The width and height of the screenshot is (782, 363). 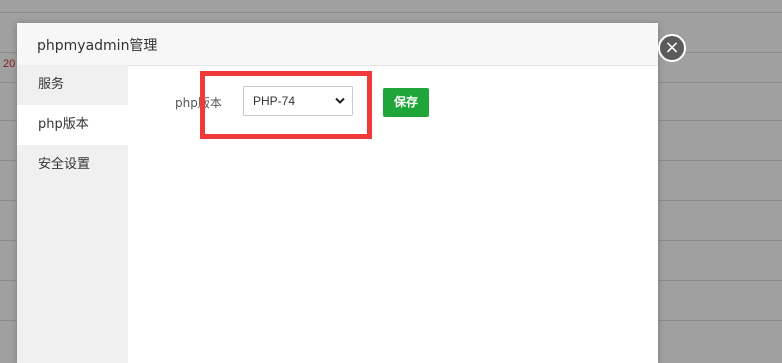 What do you see at coordinates (72, 85) in the screenshot?
I see `sidebar-item-service: 服务` at bounding box center [72, 85].